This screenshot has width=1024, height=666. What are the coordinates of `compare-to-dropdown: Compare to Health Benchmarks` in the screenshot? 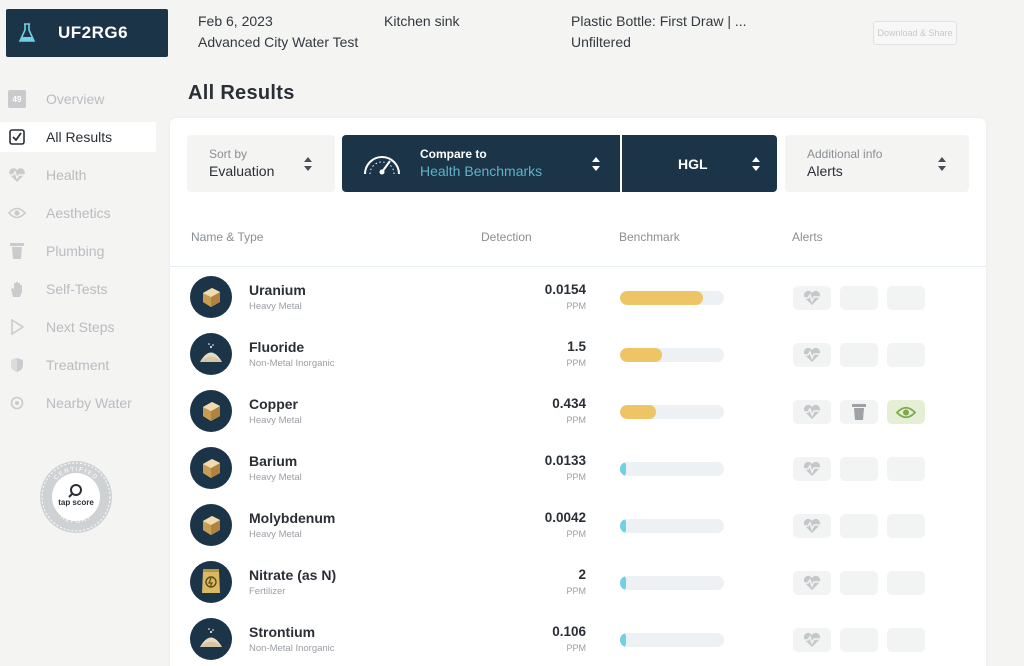 It's located at (481, 163).